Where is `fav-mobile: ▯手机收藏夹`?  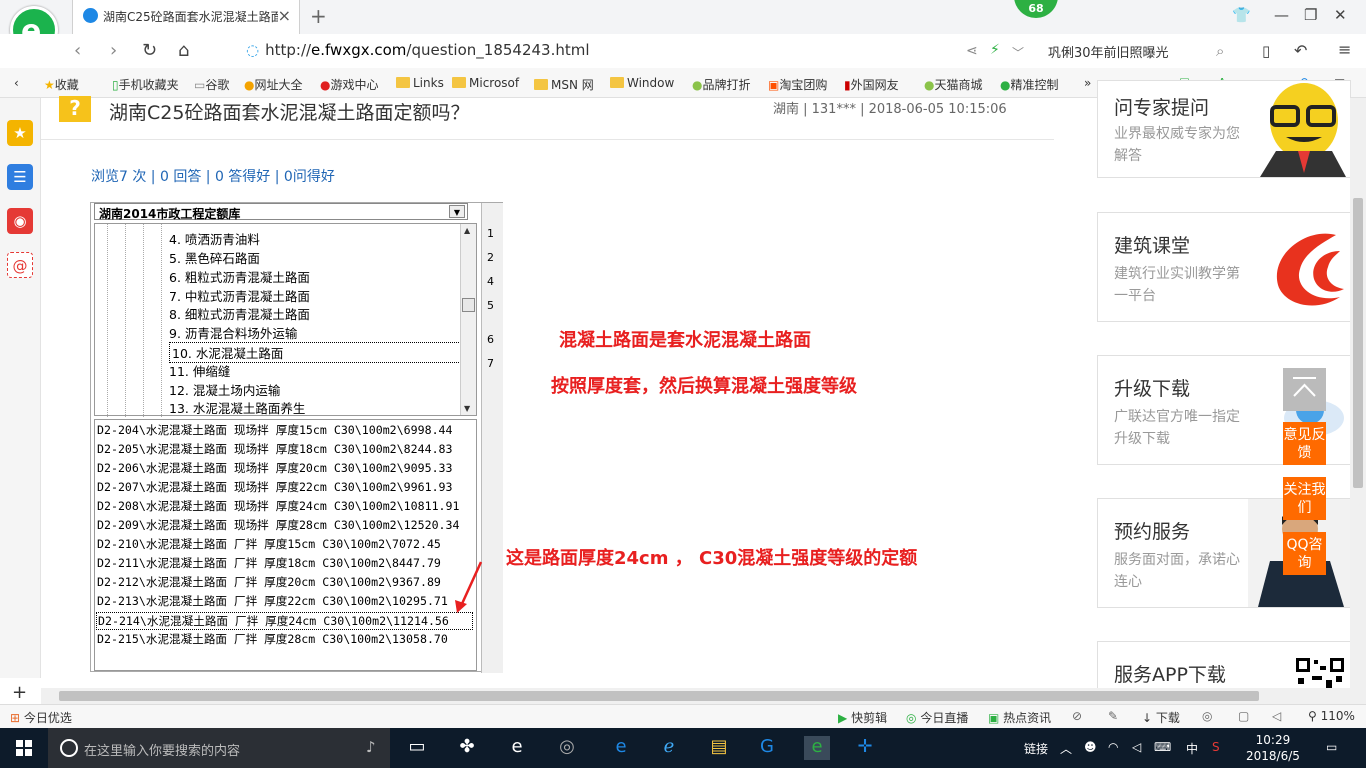
fav-mobile: ▯手机收藏夹 is located at coordinates (145, 84).